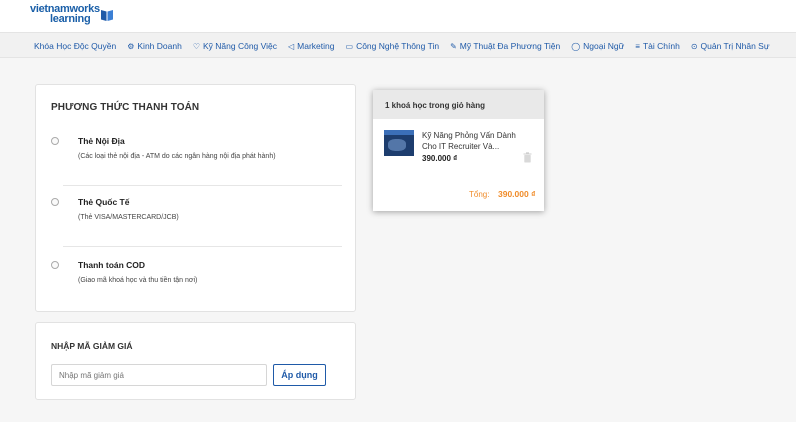 The image size is (796, 422). Describe the element at coordinates (101, 141) in the screenshot. I see `option-label: Thẻ Nội Địa` at that location.